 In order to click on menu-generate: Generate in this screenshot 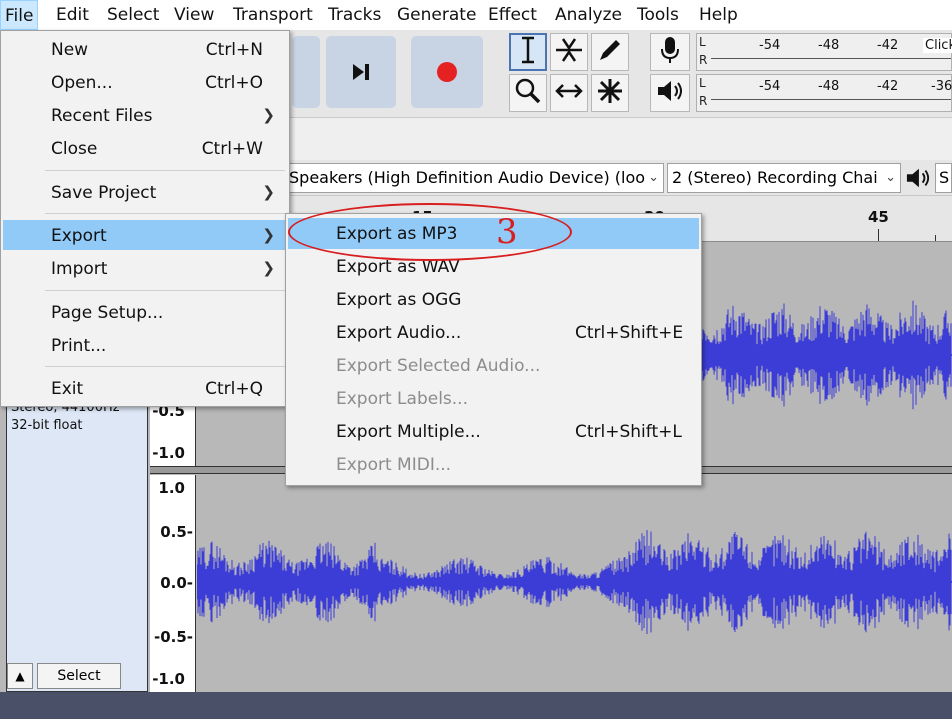, I will do `click(436, 15)`.